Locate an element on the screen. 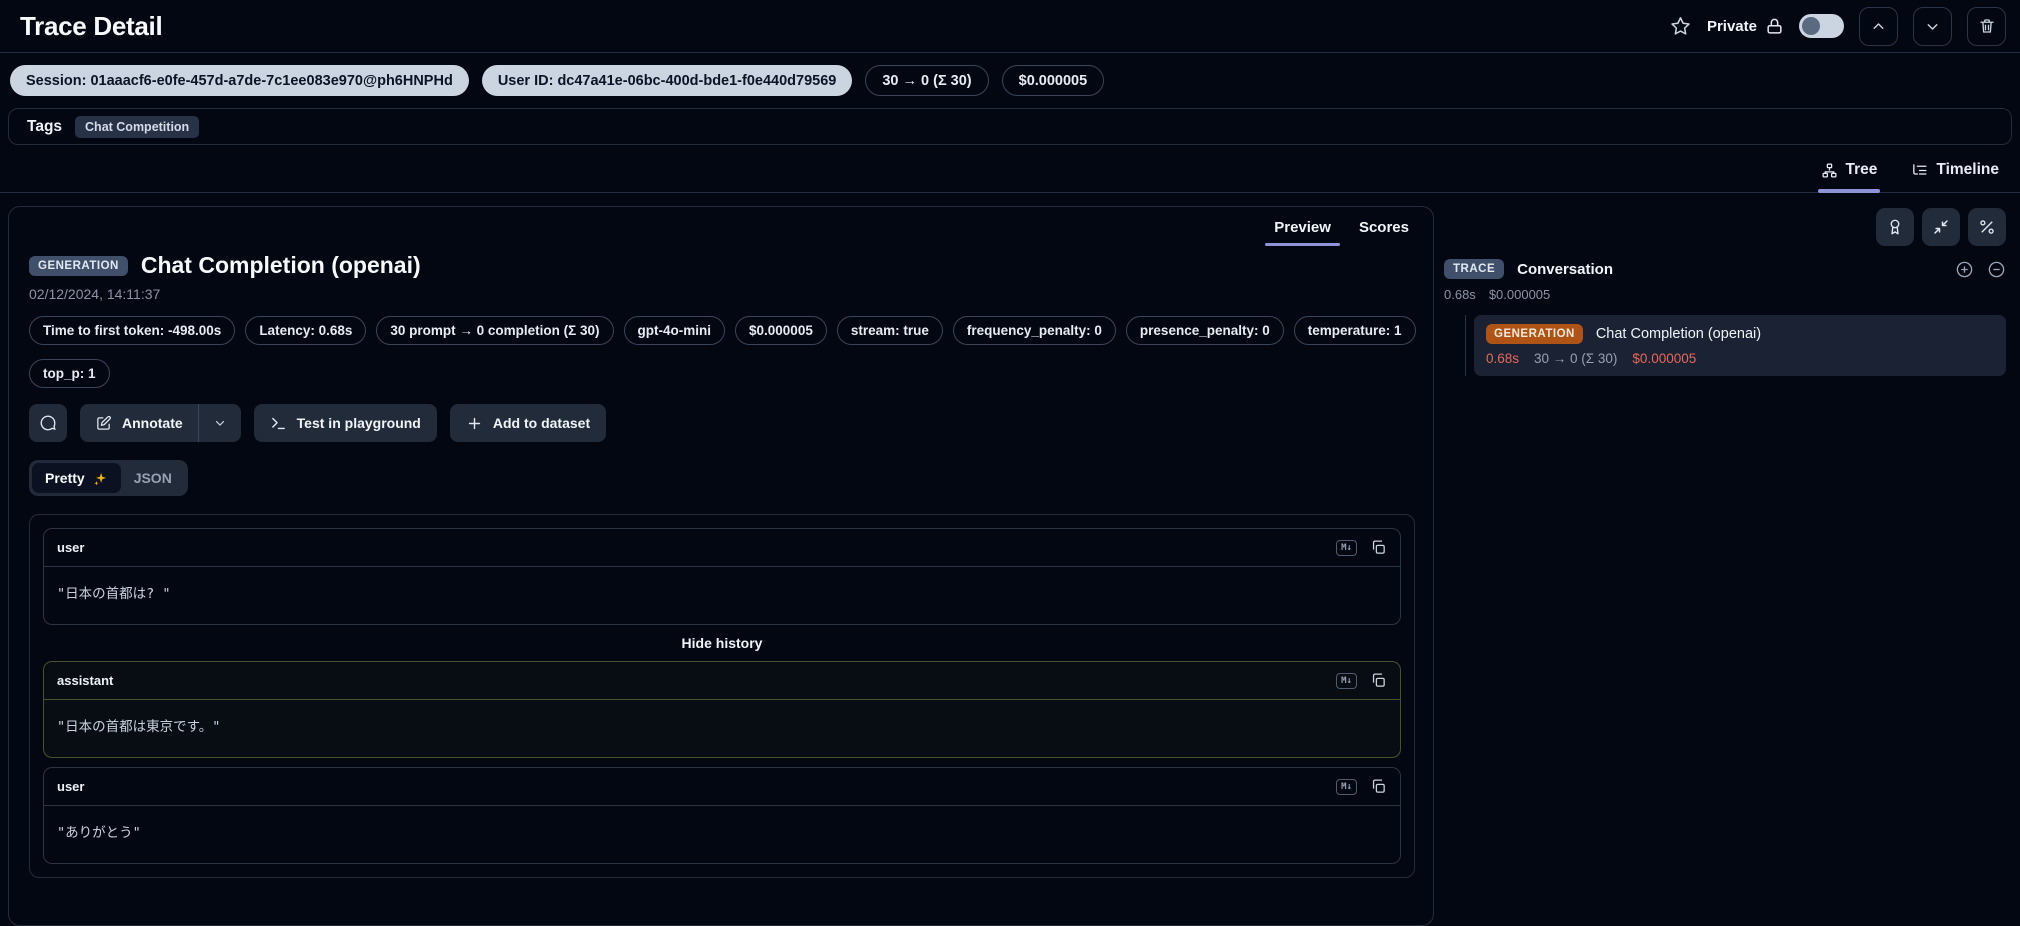 The height and width of the screenshot is (926, 2020). pretty-view-button: Pretty is located at coordinates (76, 478).